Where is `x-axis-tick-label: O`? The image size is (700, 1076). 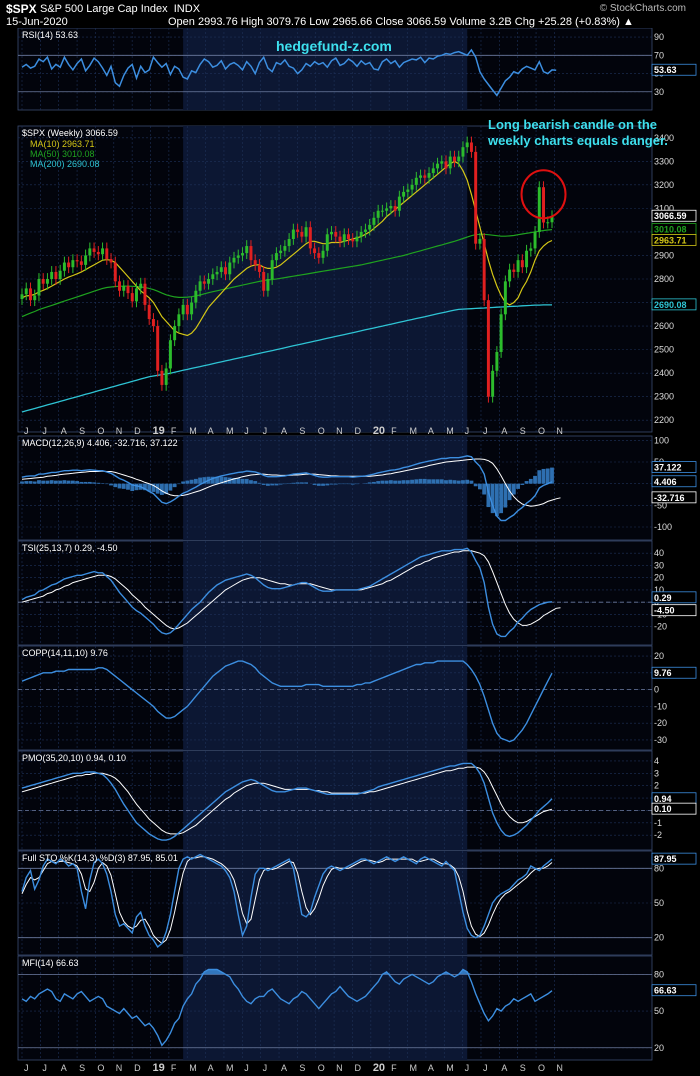 x-axis-tick-label: O is located at coordinates (541, 1068).